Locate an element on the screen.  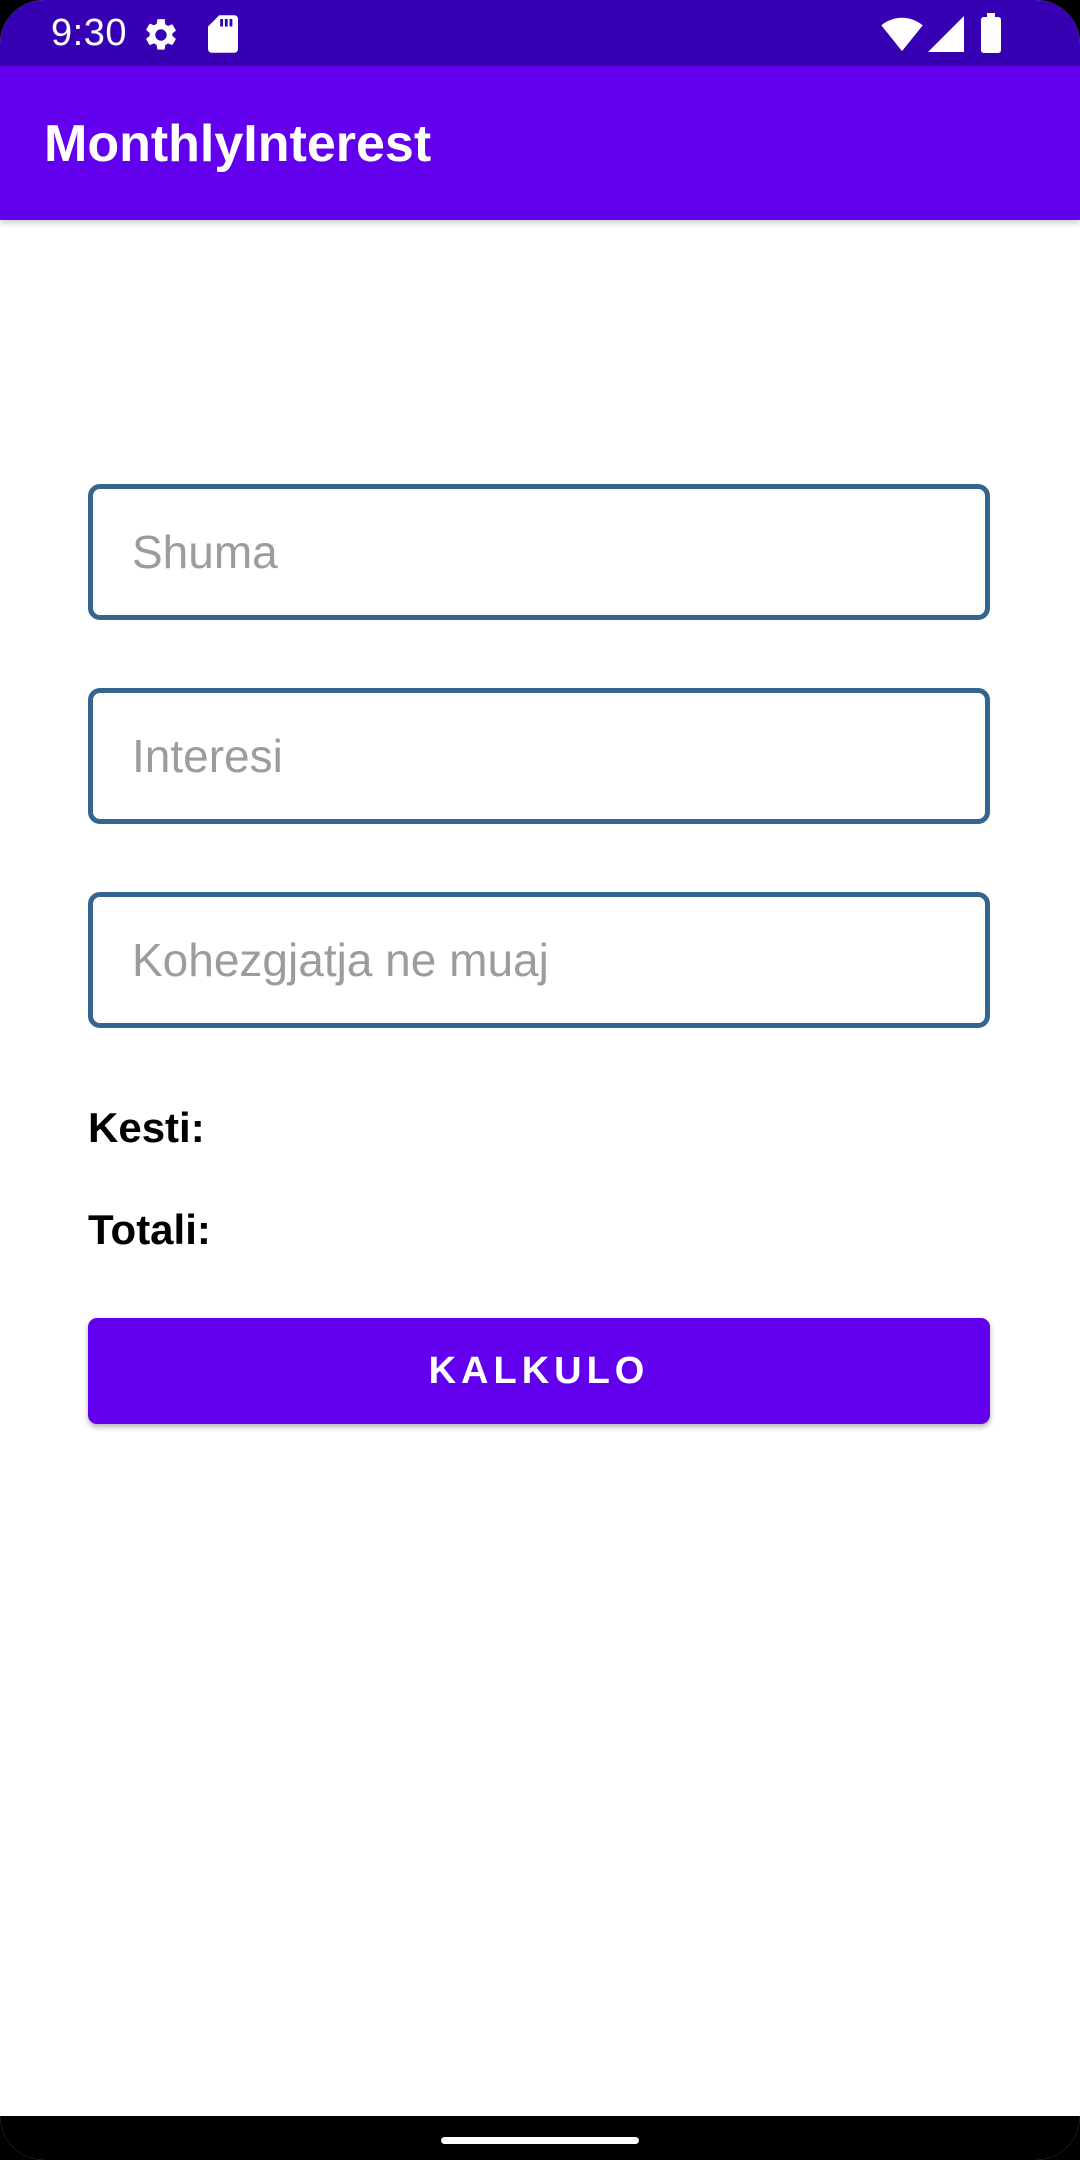
navigation-bar is located at coordinates (540, 2138).